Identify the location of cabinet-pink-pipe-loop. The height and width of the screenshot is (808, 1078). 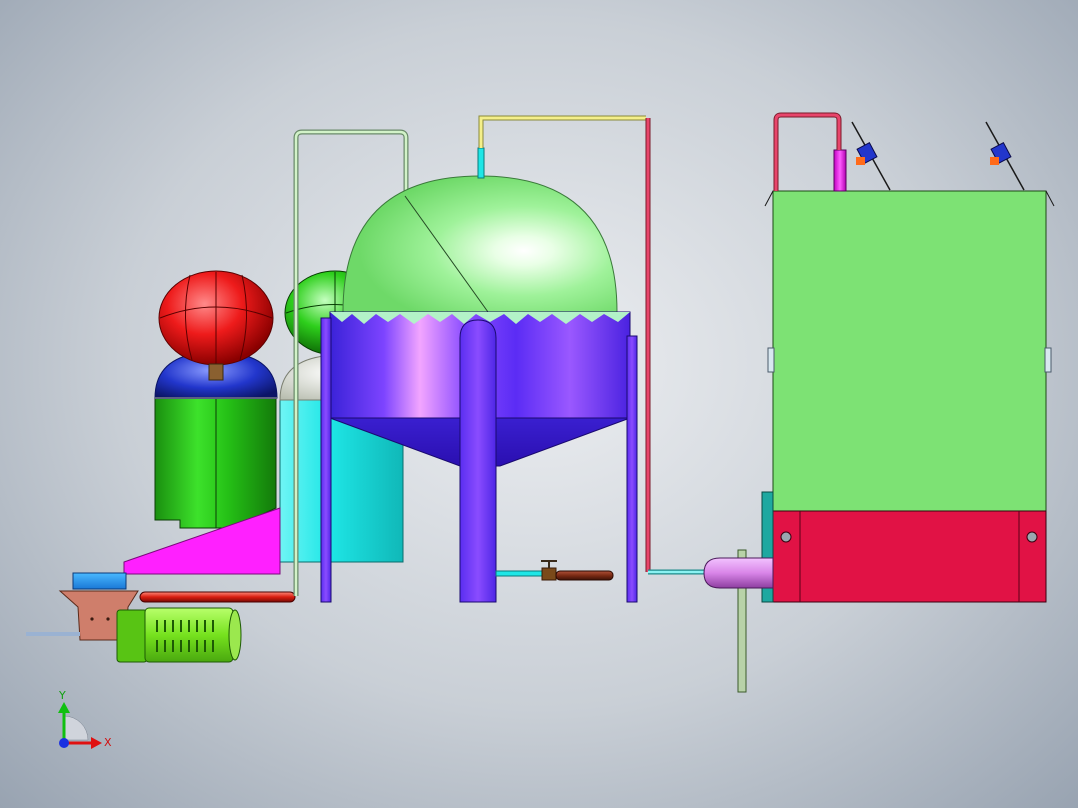
(807, 151).